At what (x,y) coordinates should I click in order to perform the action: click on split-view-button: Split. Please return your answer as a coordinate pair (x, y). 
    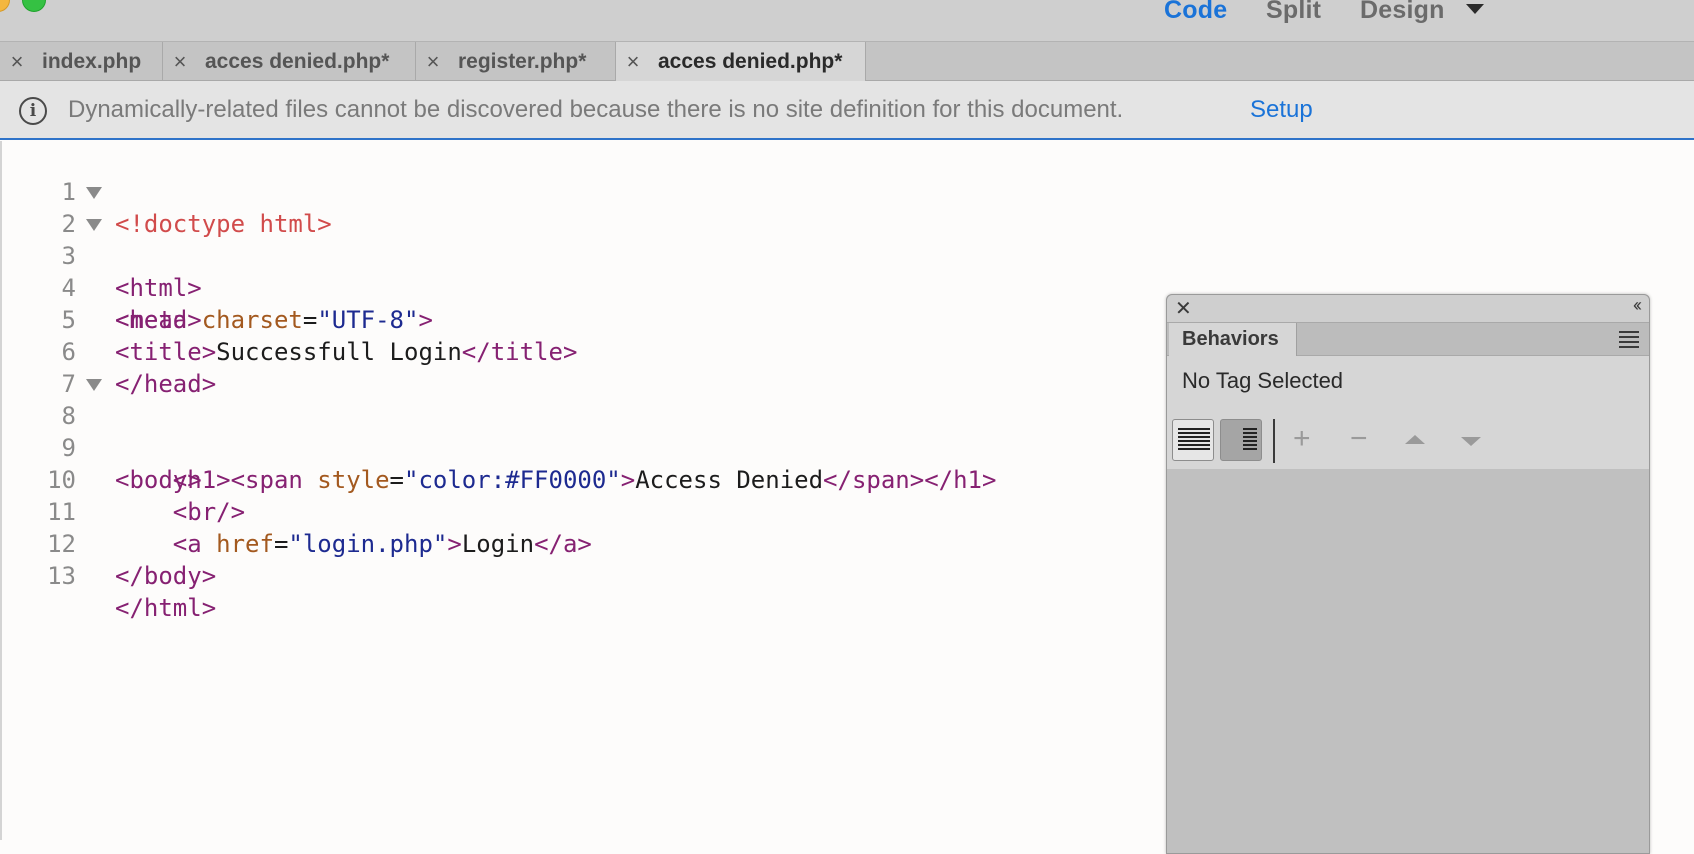
    Looking at the image, I should click on (1293, 12).